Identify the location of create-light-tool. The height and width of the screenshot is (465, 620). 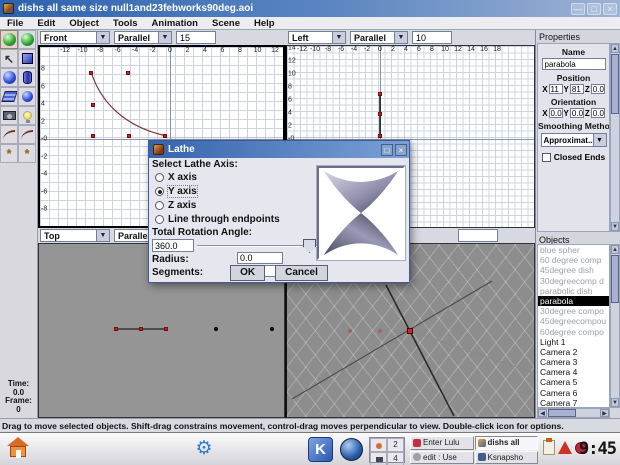
(27, 115).